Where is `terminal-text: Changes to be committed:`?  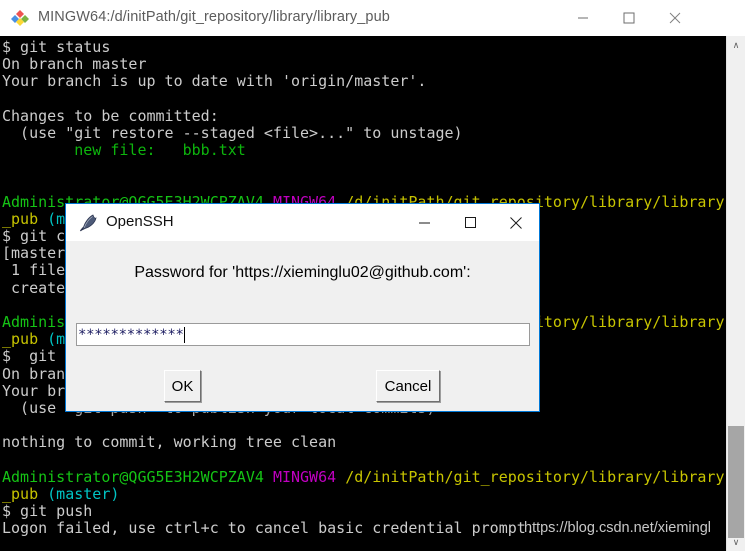
terminal-text: Changes to be committed: is located at coordinates (110, 115).